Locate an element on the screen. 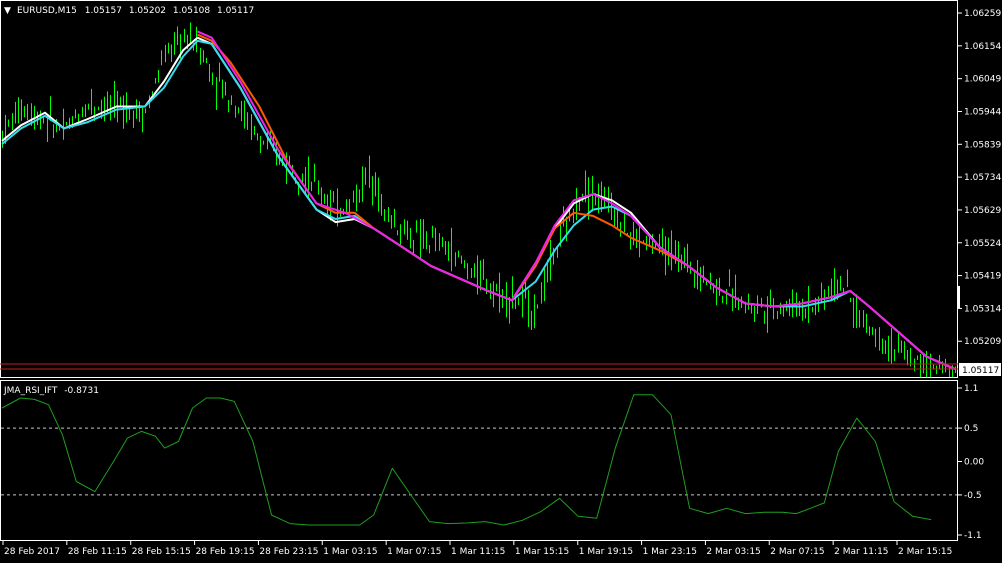 The width and height of the screenshot is (1002, 563). price-tick-label: 1.05209 is located at coordinates (982, 342).